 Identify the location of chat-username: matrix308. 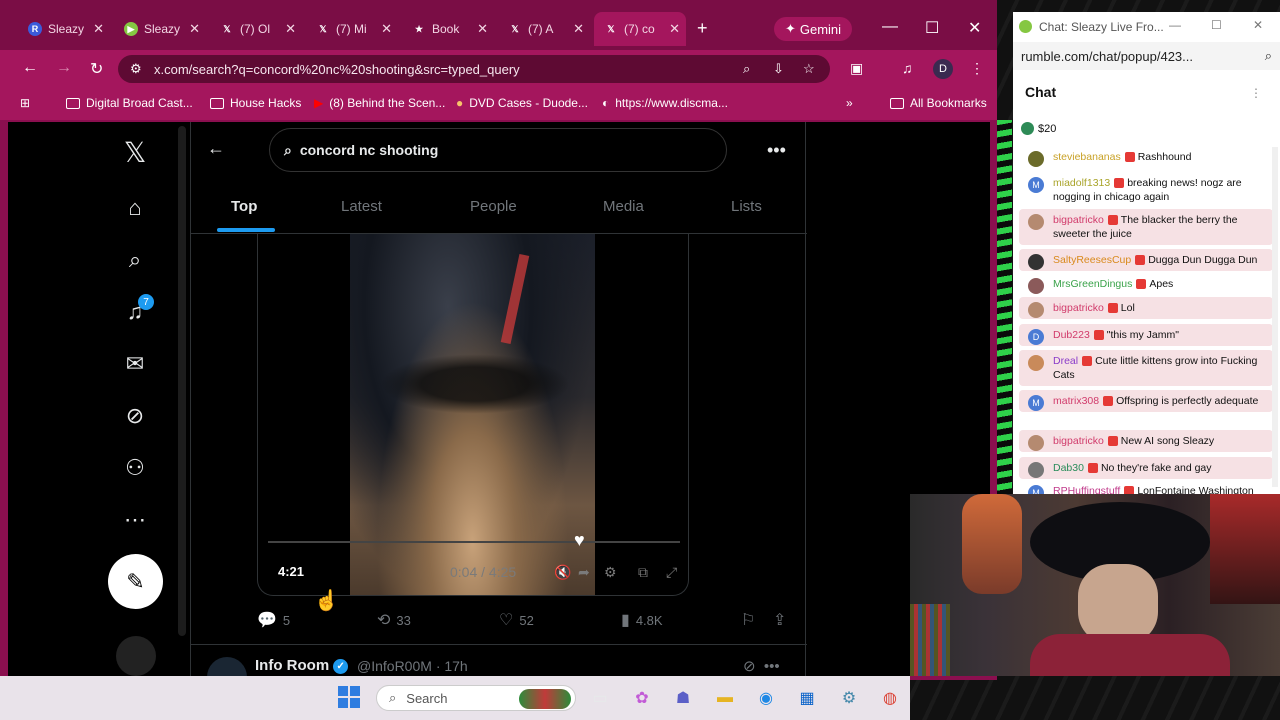
(1076, 401).